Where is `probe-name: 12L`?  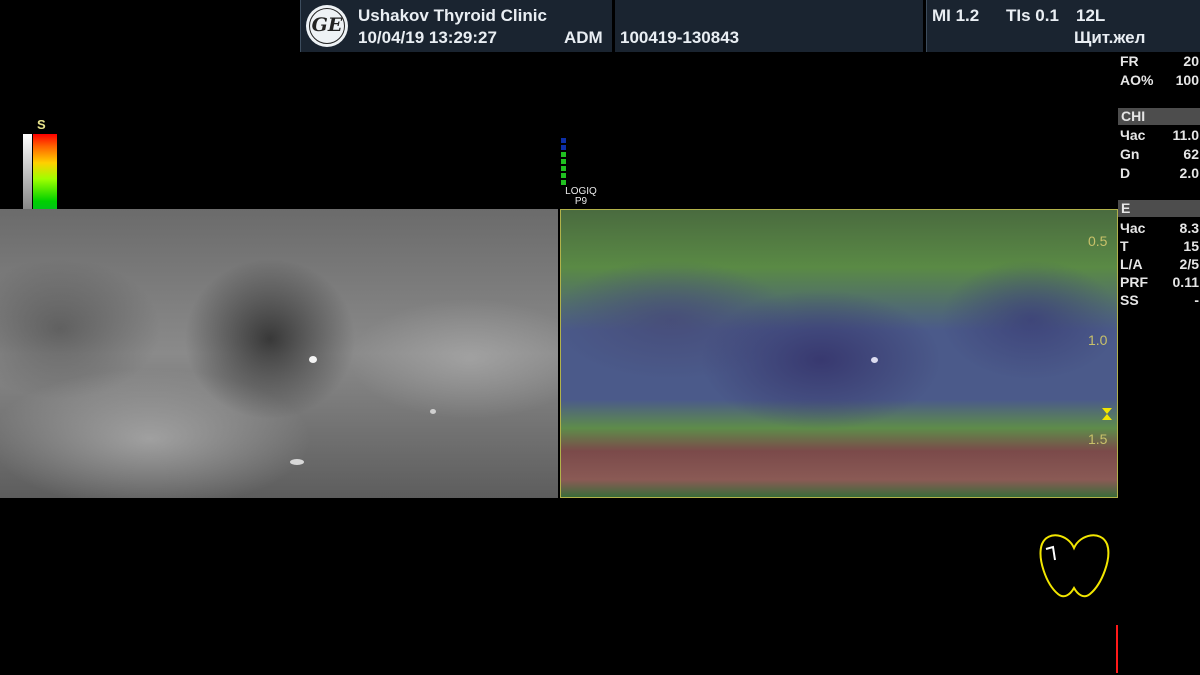
probe-name: 12L is located at coordinates (1091, 15).